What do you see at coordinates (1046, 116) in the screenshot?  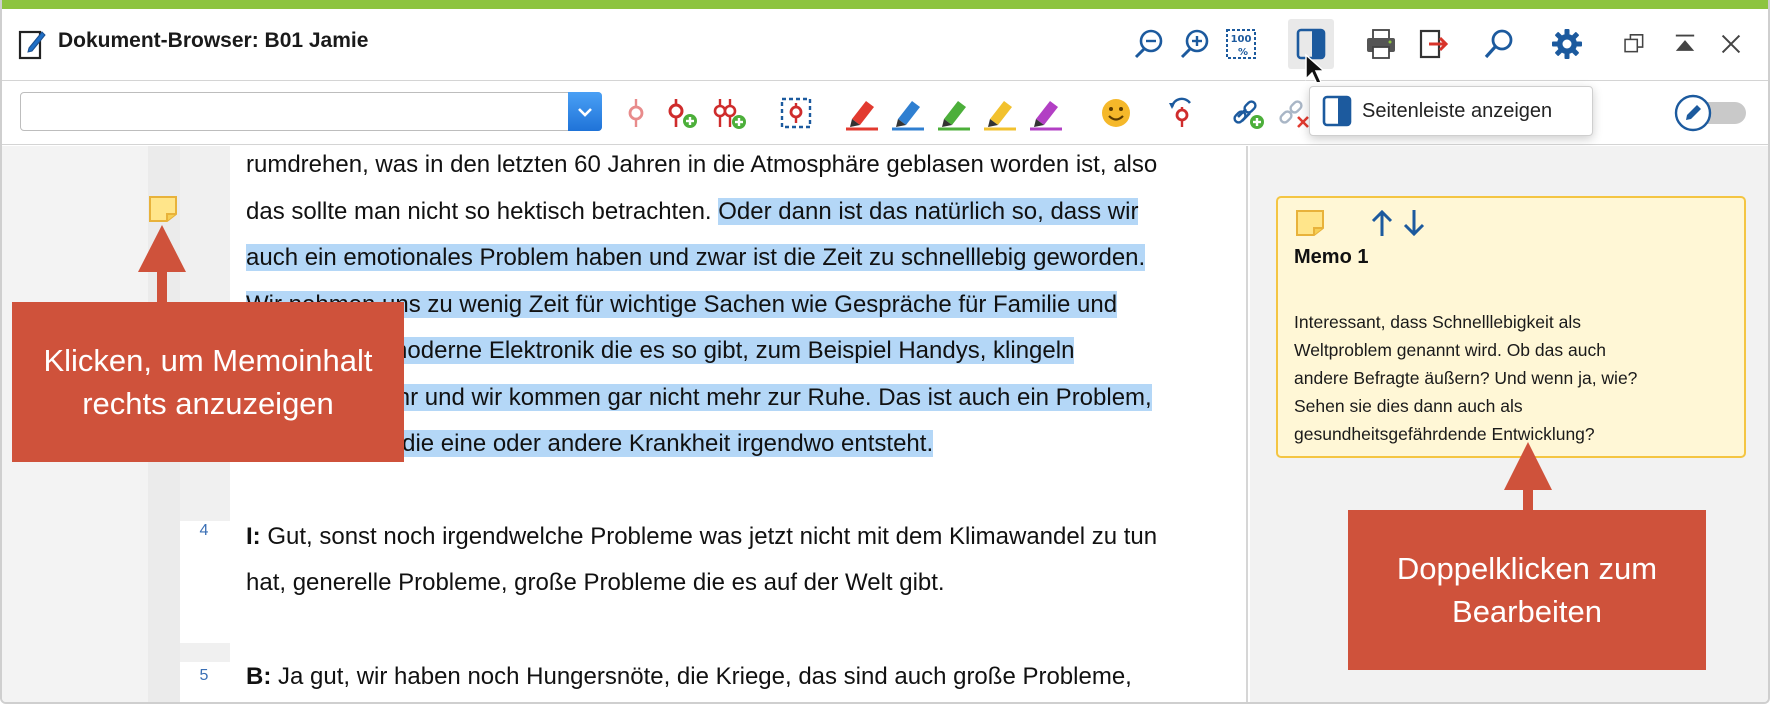 I see `highlighter-purple-icon` at bounding box center [1046, 116].